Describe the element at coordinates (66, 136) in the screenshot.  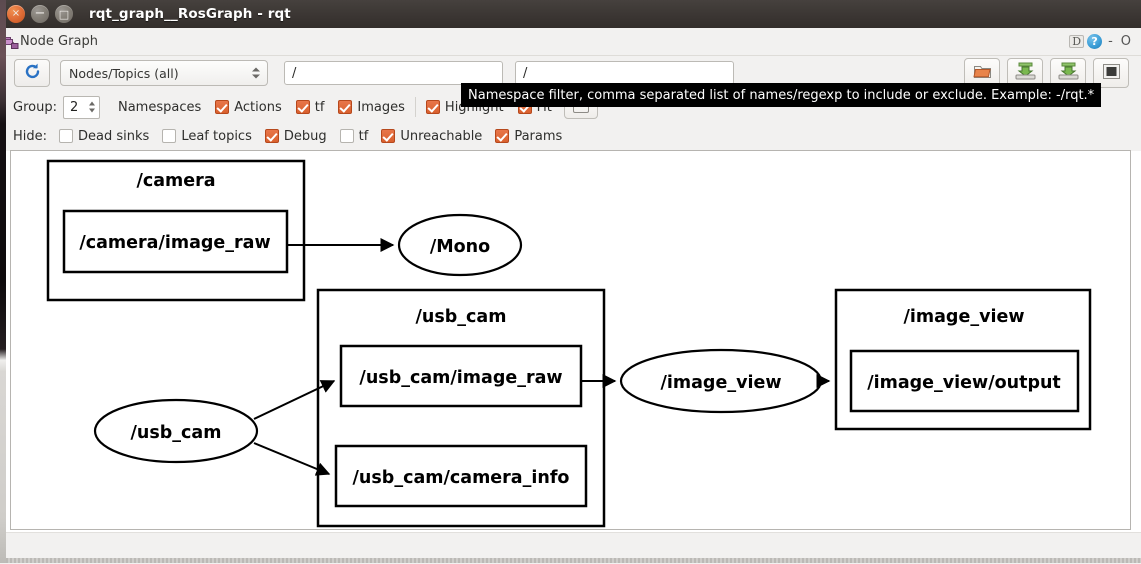
I see `hide-dead-sinks-box` at that location.